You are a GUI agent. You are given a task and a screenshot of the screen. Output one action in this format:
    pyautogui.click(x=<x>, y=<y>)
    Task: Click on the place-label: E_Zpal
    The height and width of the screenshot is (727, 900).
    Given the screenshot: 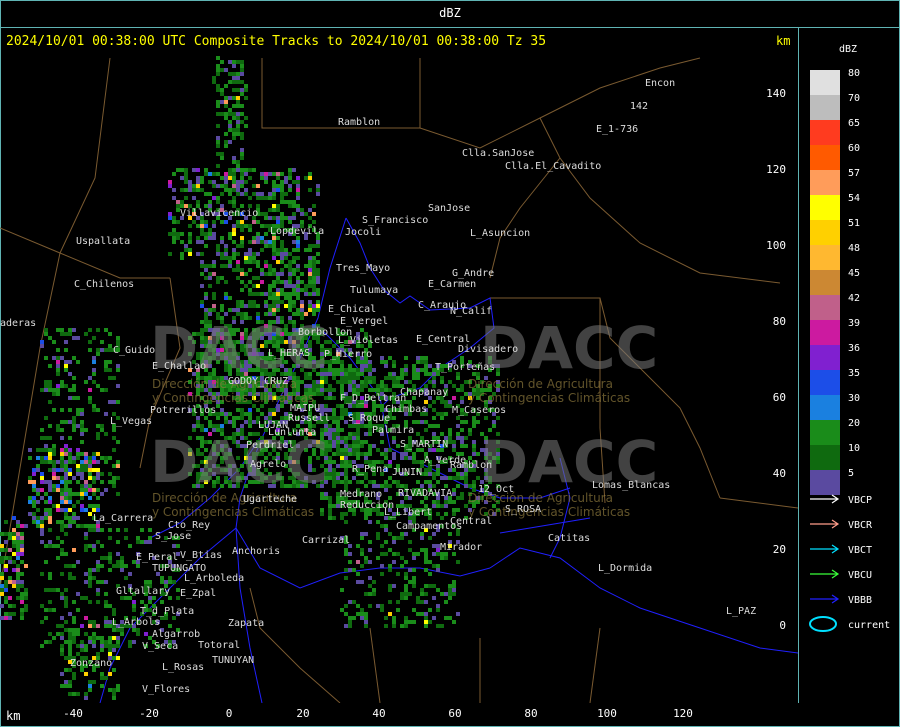 What is the action you would take?
    pyautogui.click(x=198, y=593)
    